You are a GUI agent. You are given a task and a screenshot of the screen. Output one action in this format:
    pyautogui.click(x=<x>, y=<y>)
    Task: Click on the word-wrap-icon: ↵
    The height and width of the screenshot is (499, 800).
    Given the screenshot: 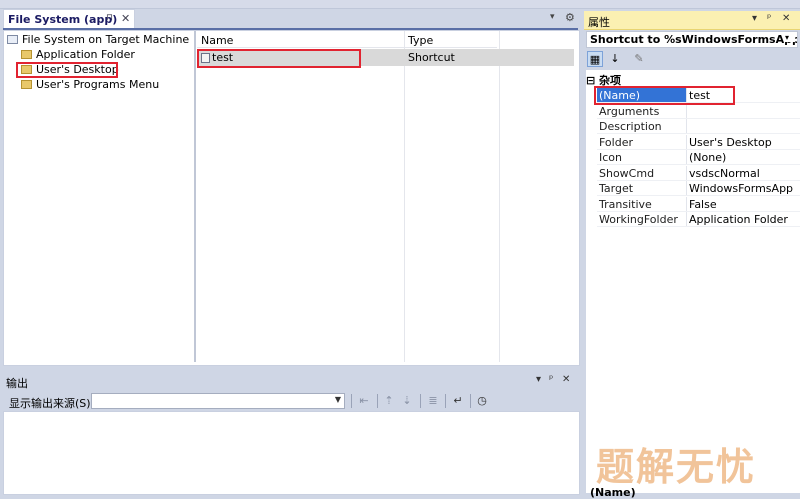 What is the action you would take?
    pyautogui.click(x=458, y=401)
    